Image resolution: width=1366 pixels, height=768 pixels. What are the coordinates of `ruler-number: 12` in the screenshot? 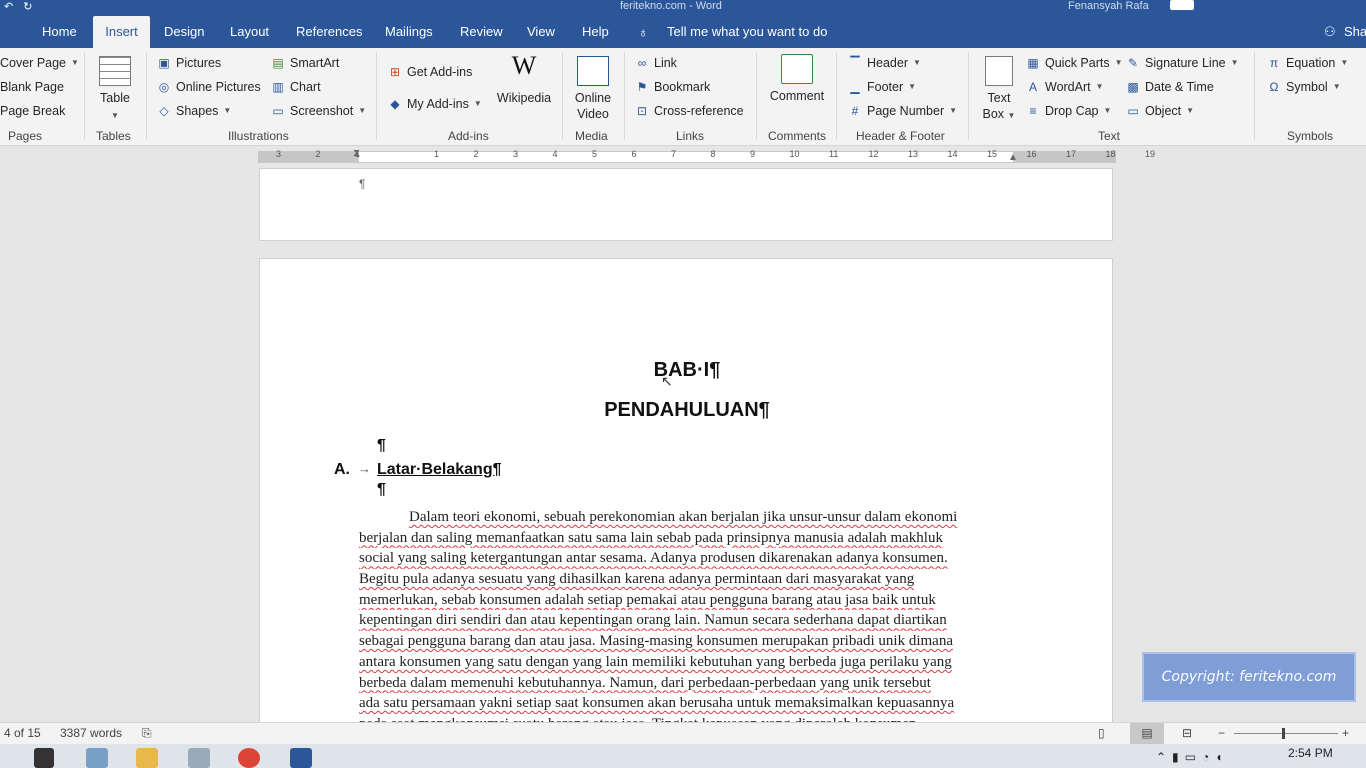 It's located at (873, 154).